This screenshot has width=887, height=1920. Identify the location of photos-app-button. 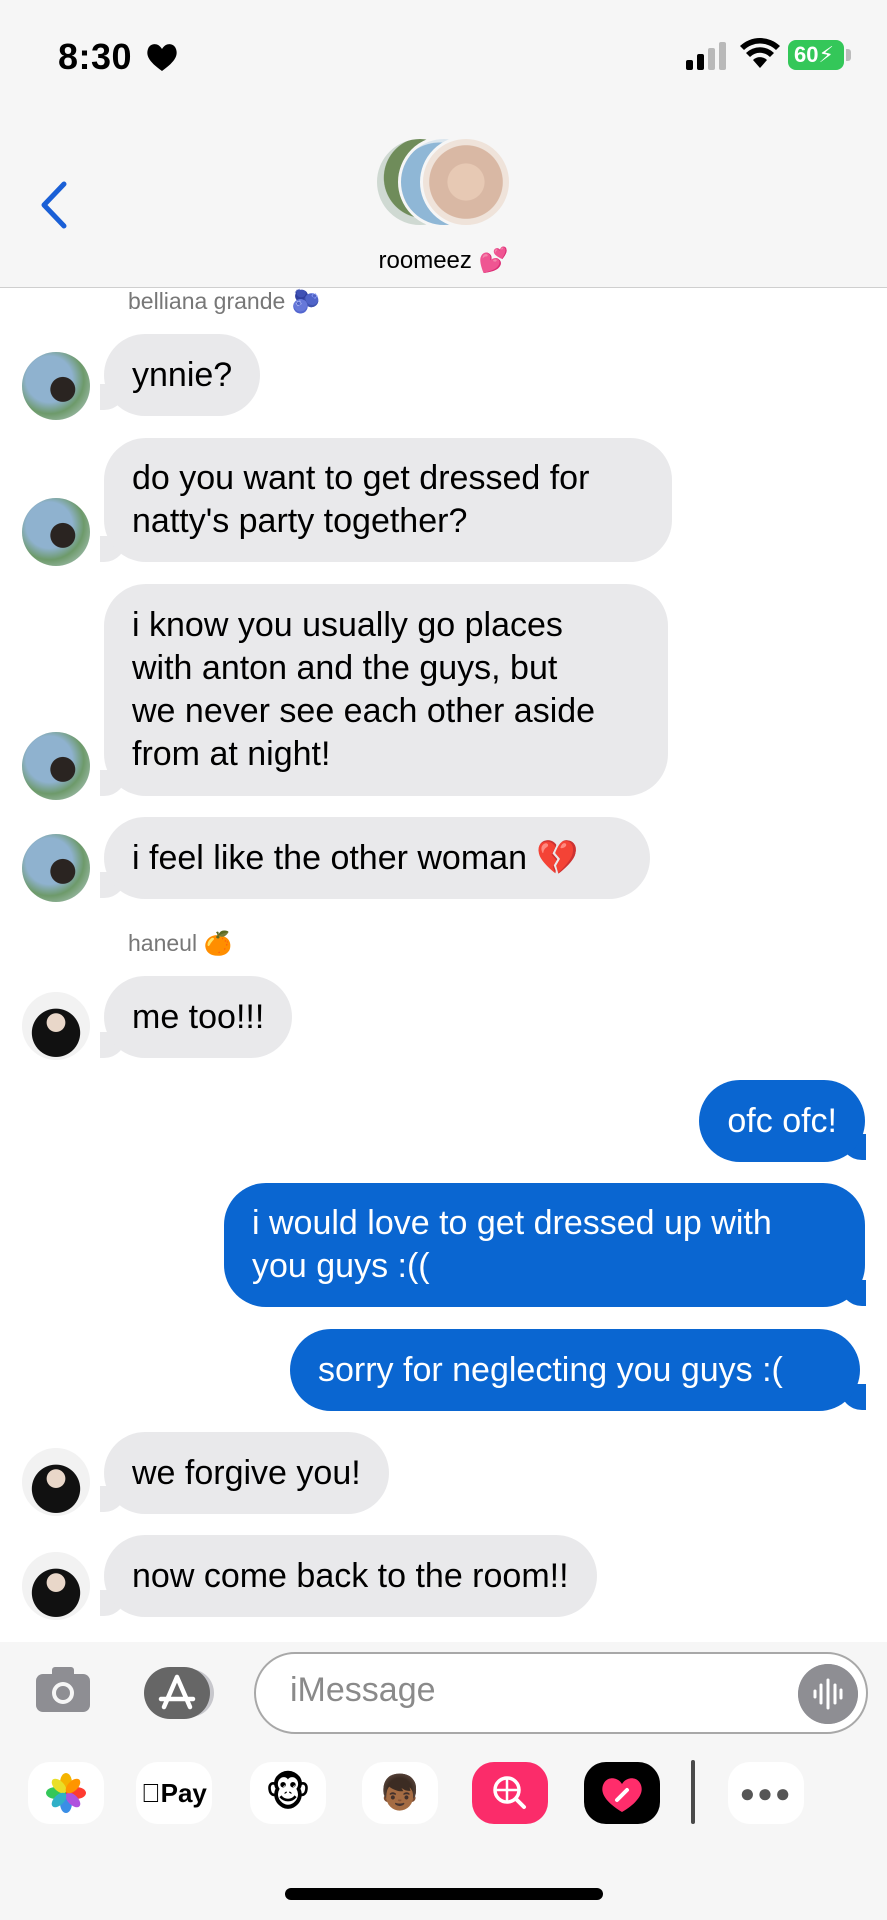
(66, 1793).